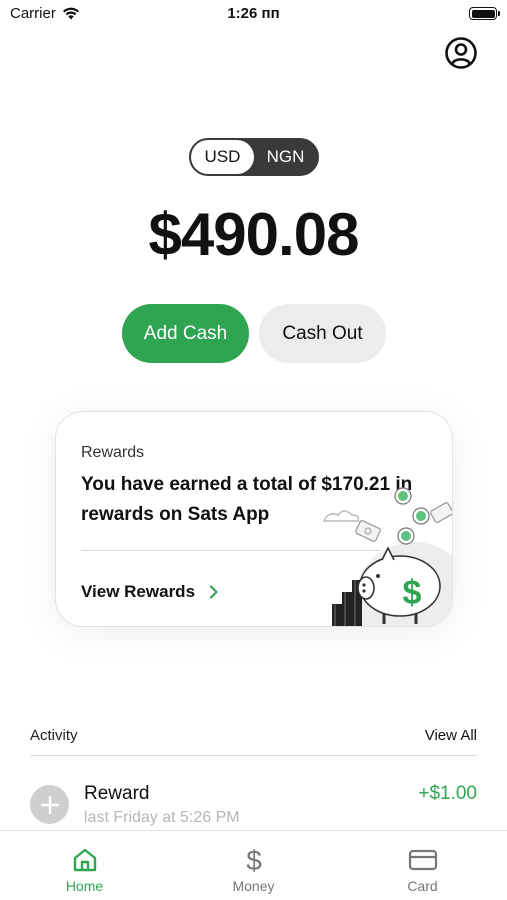 The image size is (507, 900). I want to click on user-circle-icon, so click(461, 53).